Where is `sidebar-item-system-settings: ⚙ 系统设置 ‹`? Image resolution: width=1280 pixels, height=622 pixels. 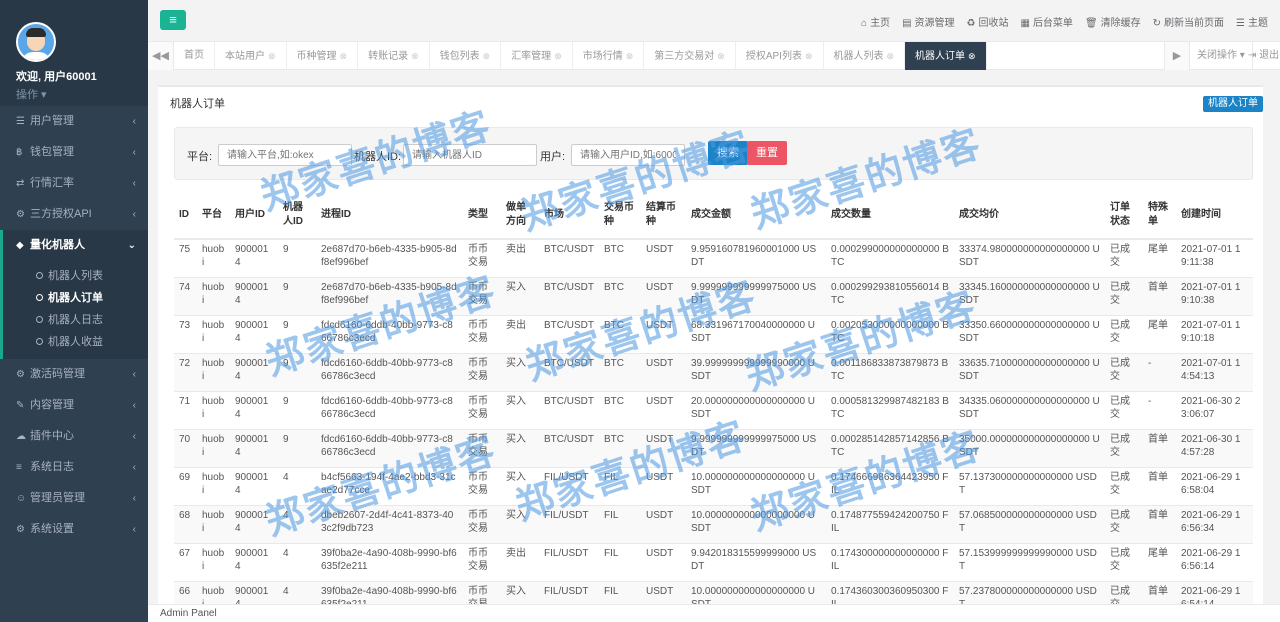 sidebar-item-system-settings: ⚙ 系统设置 ‹ is located at coordinates (74, 529).